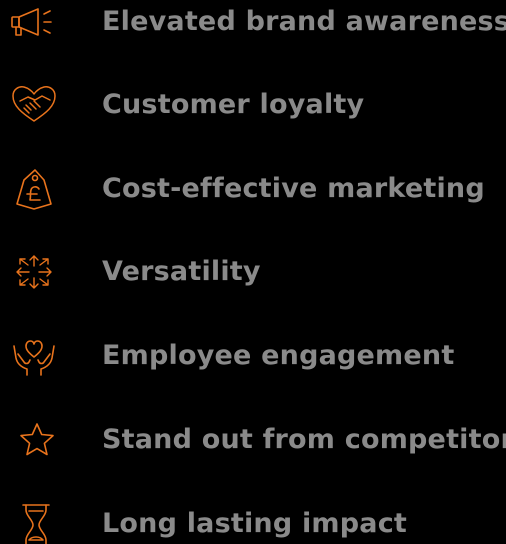  I want to click on handshake-heart-icon, so click(34, 105).